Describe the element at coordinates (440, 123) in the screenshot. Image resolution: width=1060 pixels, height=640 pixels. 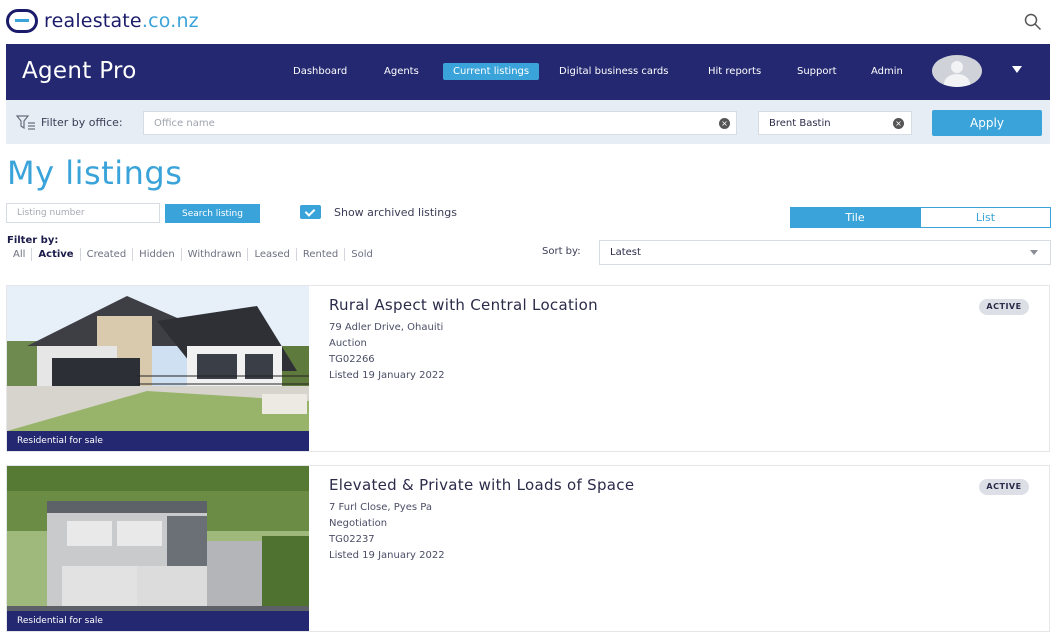
I see `office-name-input` at that location.